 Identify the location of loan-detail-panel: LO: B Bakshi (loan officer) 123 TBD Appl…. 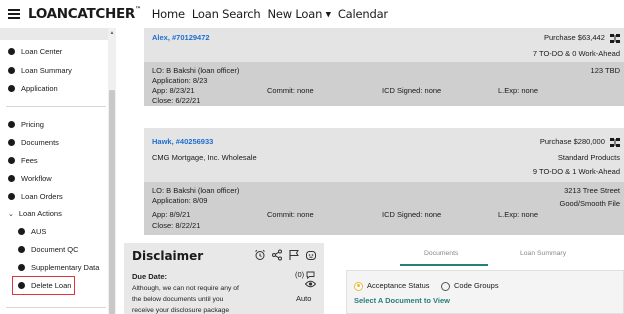
(384, 84).